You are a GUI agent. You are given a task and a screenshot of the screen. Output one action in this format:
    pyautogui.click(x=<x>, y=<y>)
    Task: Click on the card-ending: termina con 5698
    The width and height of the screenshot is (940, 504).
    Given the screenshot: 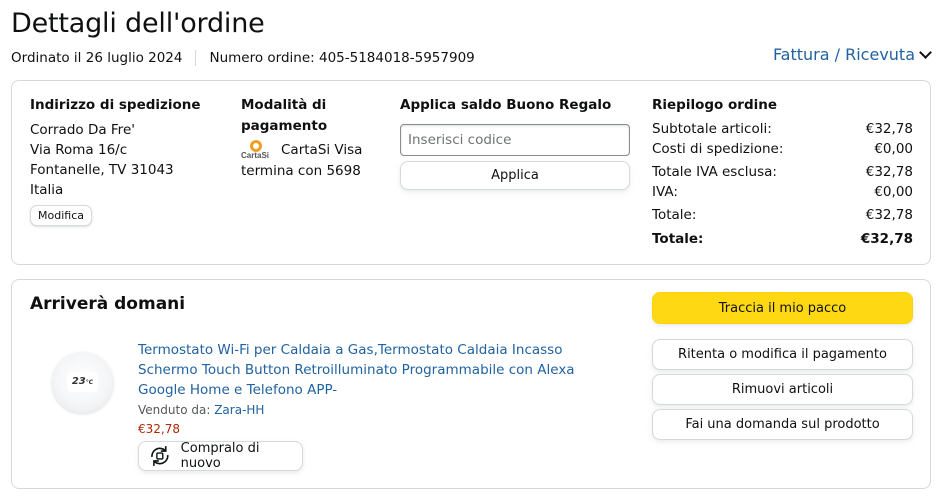 What is the action you would take?
    pyautogui.click(x=301, y=171)
    